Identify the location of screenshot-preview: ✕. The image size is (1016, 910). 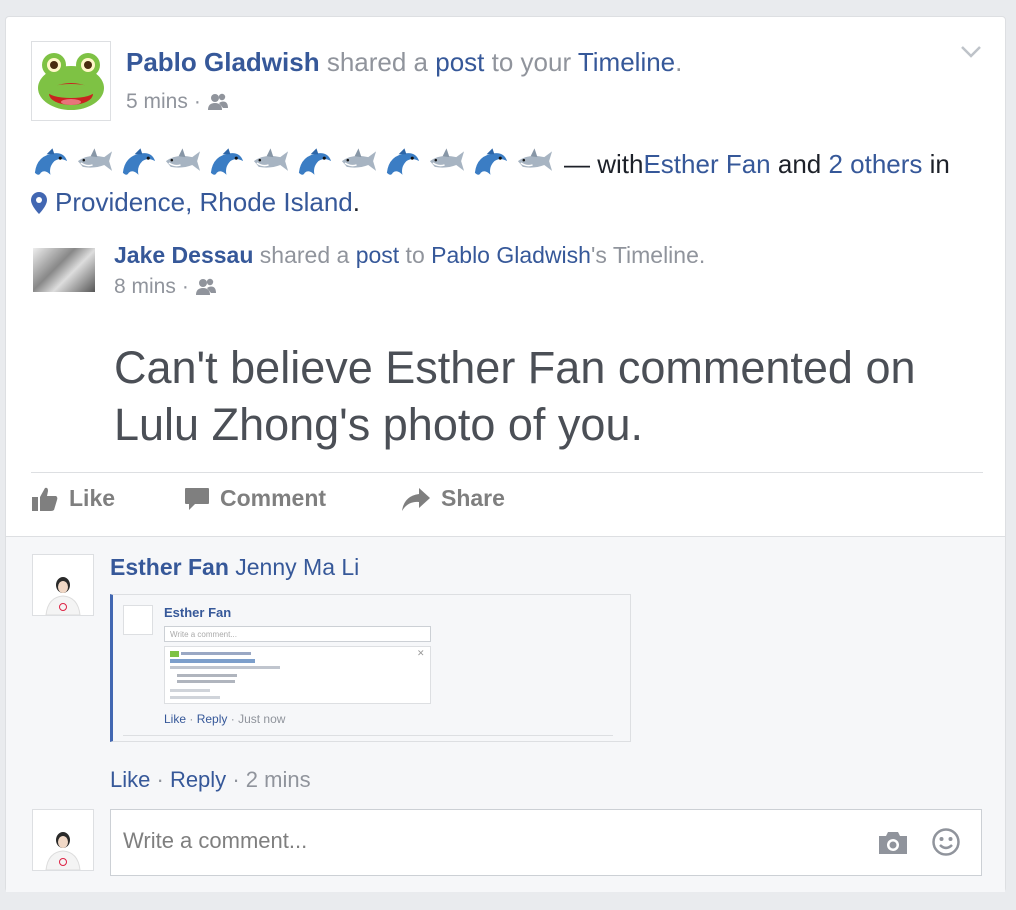
(297, 675).